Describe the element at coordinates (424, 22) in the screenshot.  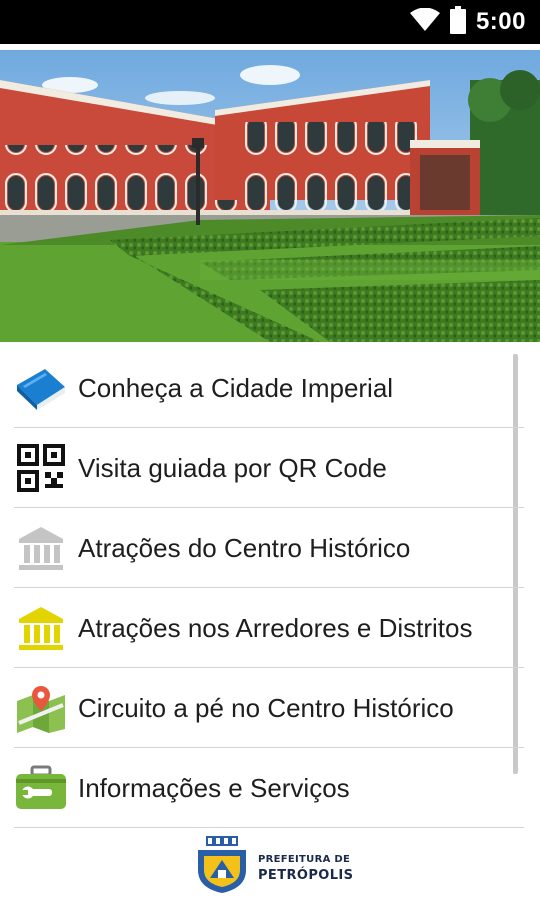
I see `wifi-icon` at that location.